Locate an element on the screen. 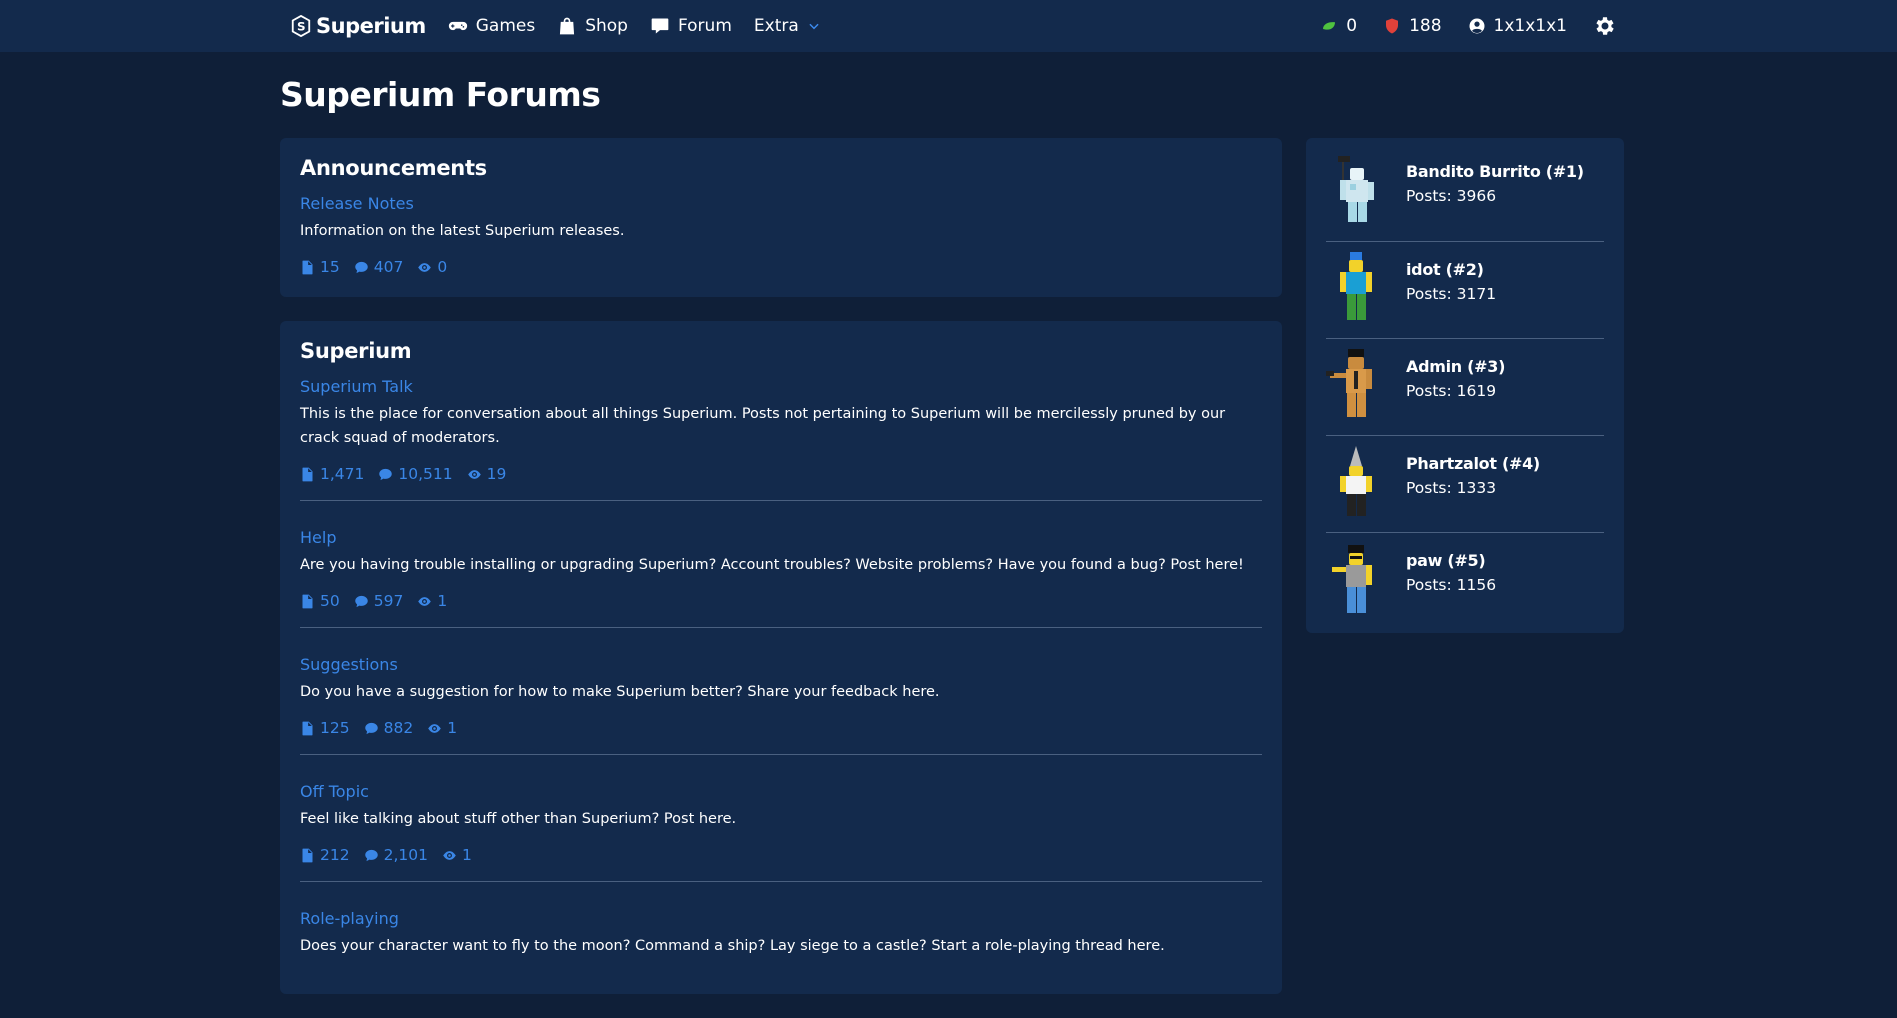 Image resolution: width=1897 pixels, height=1018 pixels. forum-link: Role-playing is located at coordinates (781, 918).